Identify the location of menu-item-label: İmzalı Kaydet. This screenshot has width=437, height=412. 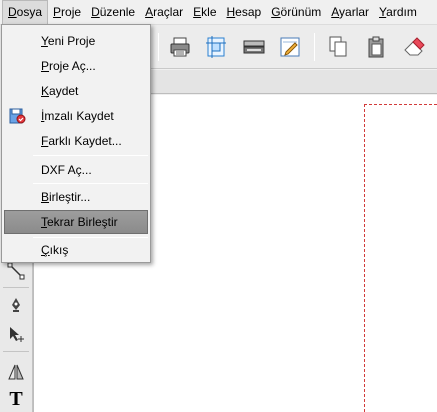
(77, 116).